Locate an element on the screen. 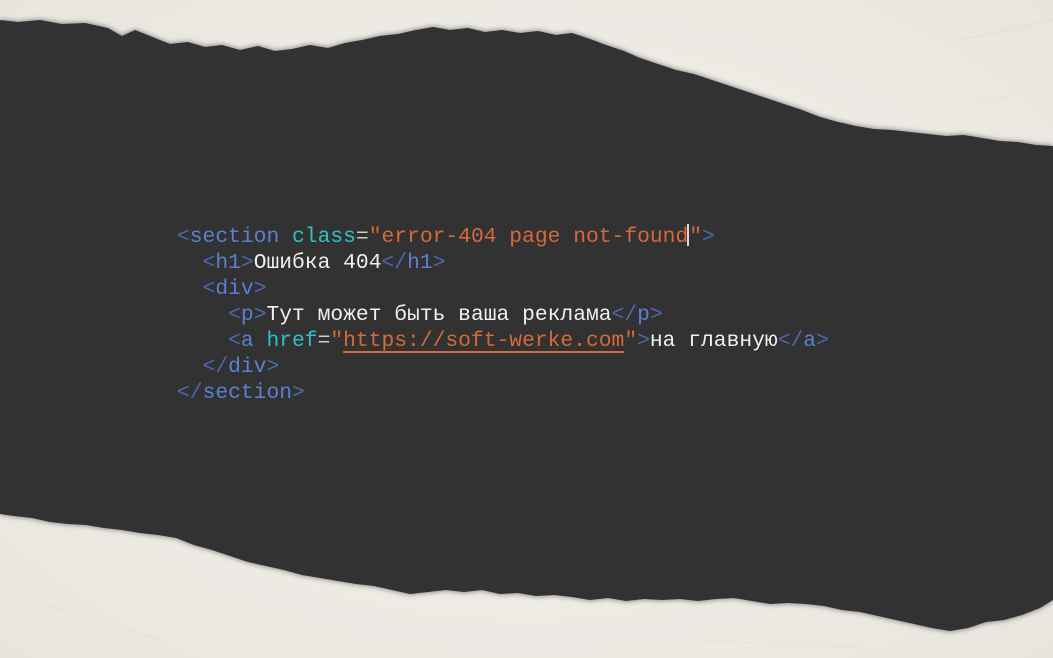 This screenshot has width=1053, height=658. section-tag: section is located at coordinates (234, 237).